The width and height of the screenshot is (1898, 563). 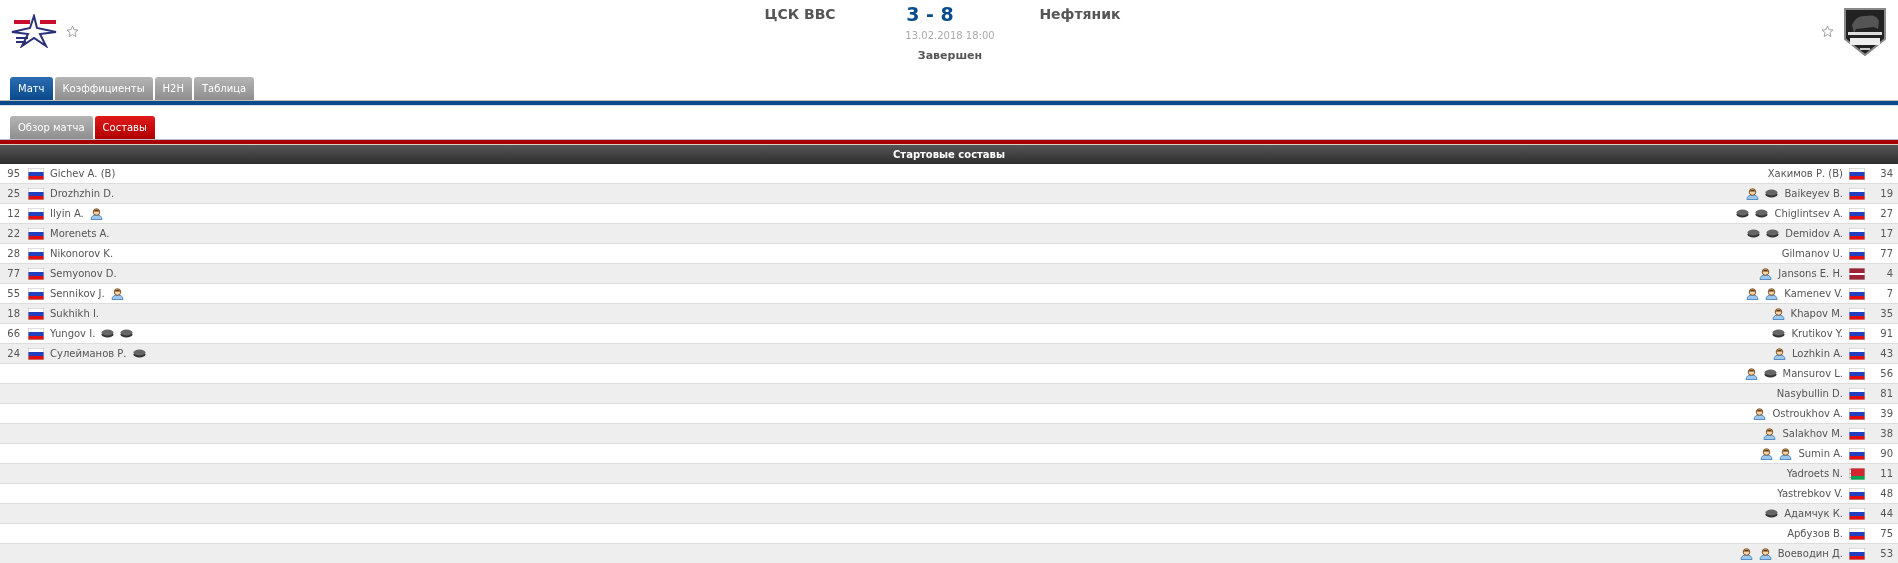 I want to click on jersey-number: 19, so click(x=1886, y=193).